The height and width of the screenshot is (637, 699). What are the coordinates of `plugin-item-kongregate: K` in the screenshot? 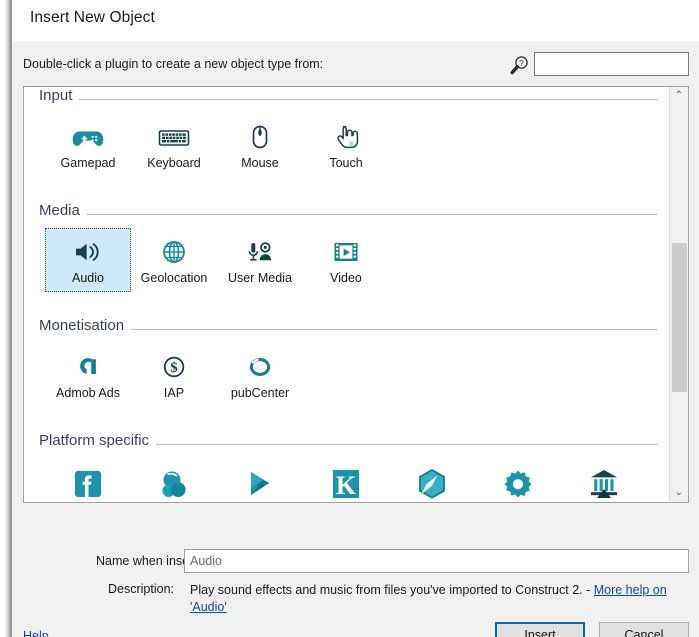 It's located at (346, 480).